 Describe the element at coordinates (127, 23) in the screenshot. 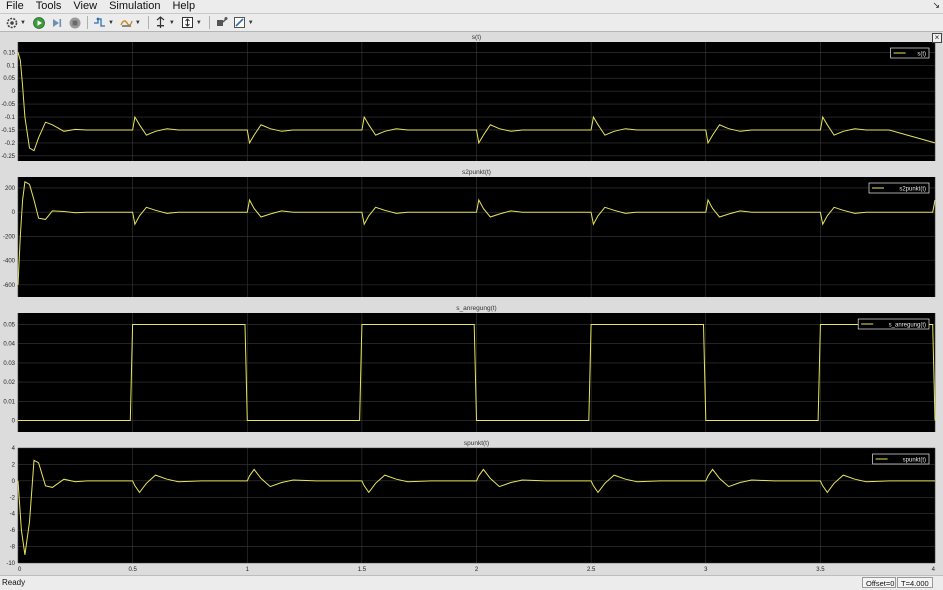

I see `triggers-icon` at that location.